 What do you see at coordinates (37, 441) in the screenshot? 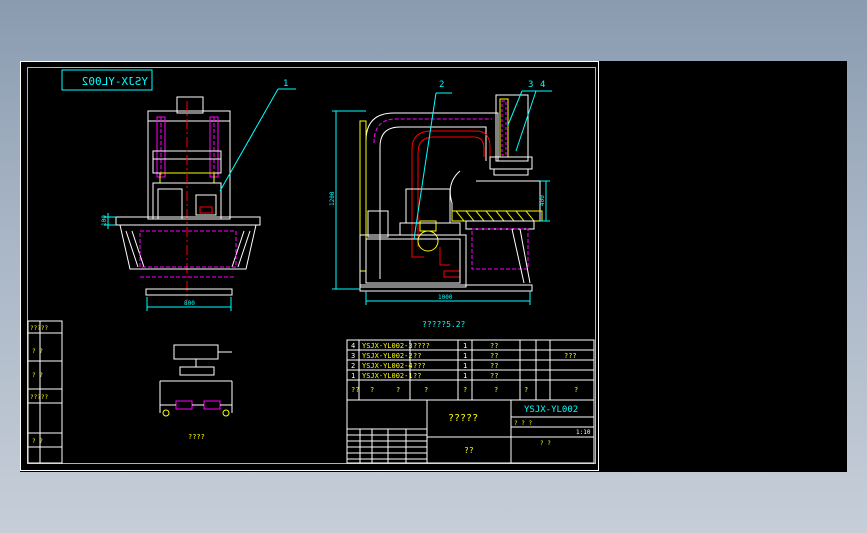
I see `left-strip-5: ? ?` at bounding box center [37, 441].